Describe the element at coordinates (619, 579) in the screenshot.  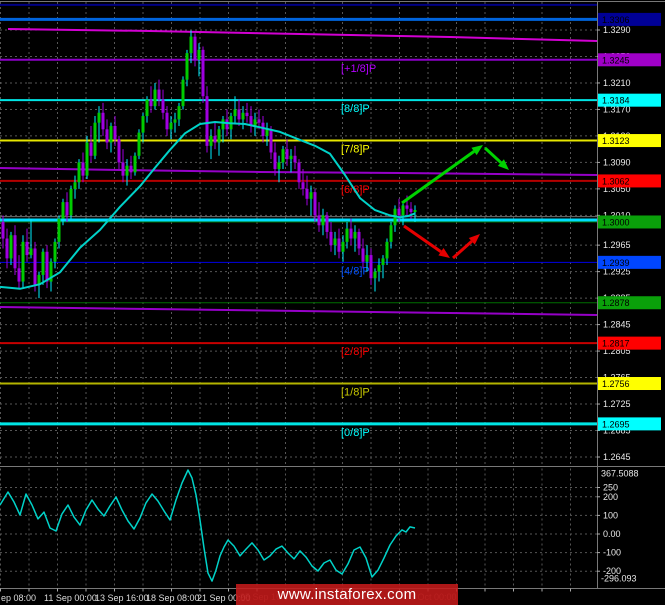
I see `indicator-min-label: -296.093` at that location.